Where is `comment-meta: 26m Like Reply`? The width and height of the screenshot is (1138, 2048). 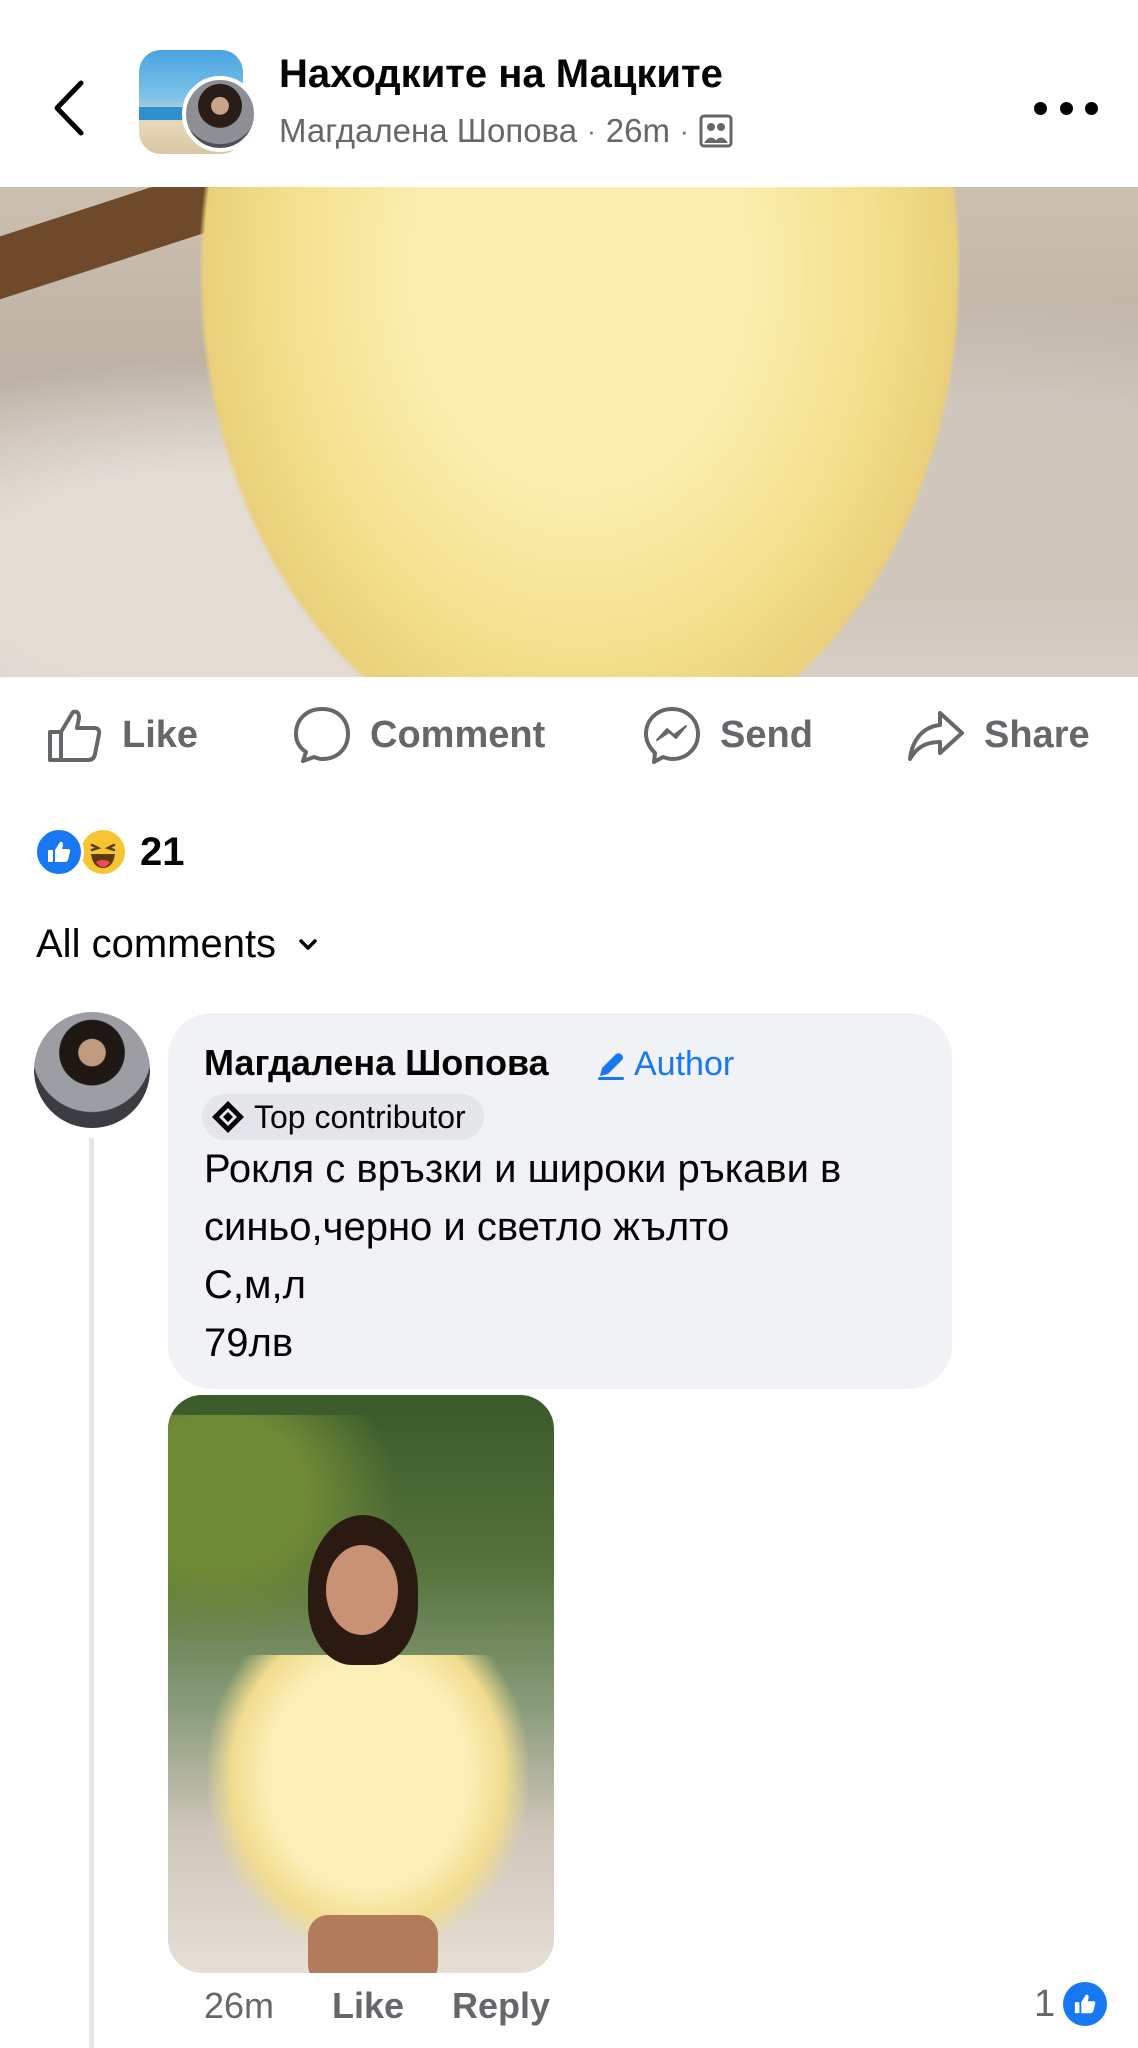 comment-meta: 26m Like Reply is located at coordinates (377, 2006).